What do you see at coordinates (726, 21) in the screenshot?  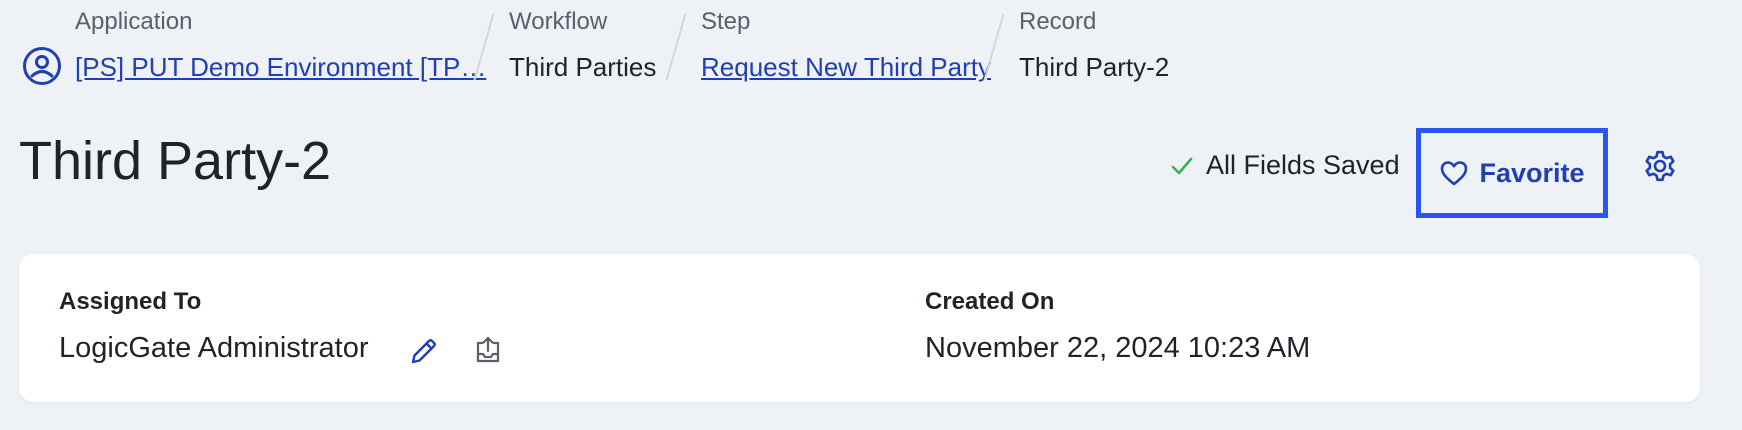 I see `breadcrumb-step-label: Step` at bounding box center [726, 21].